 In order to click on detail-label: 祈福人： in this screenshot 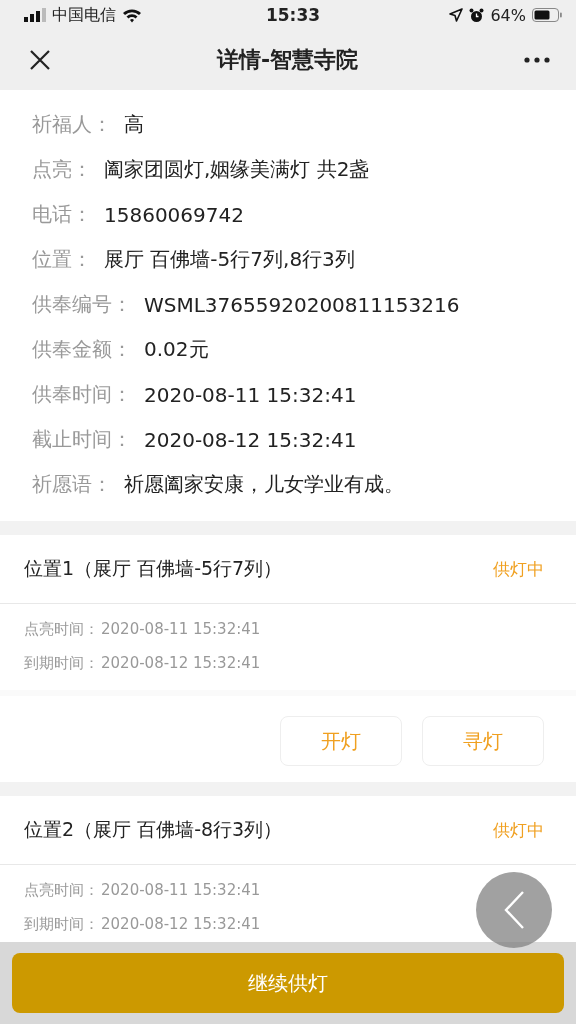, I will do `click(72, 124)`.